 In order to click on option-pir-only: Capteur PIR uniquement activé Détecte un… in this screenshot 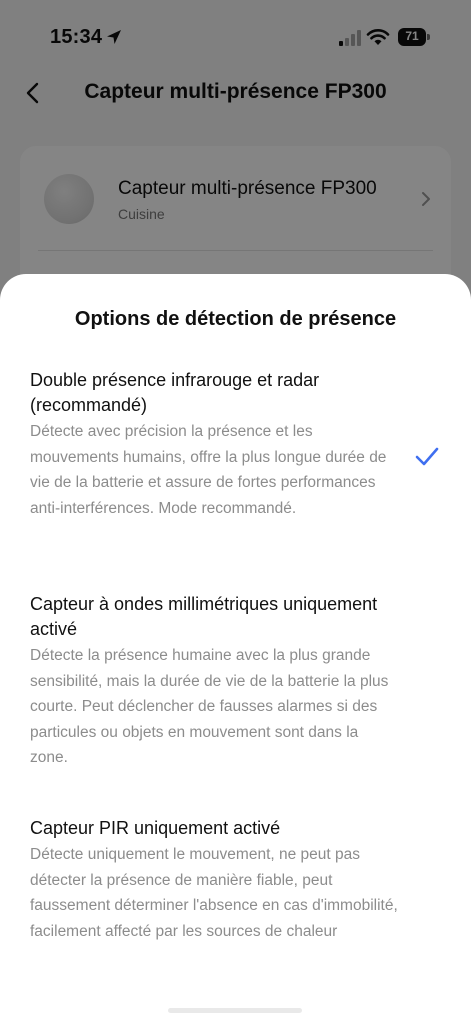, I will do `click(240, 880)`.